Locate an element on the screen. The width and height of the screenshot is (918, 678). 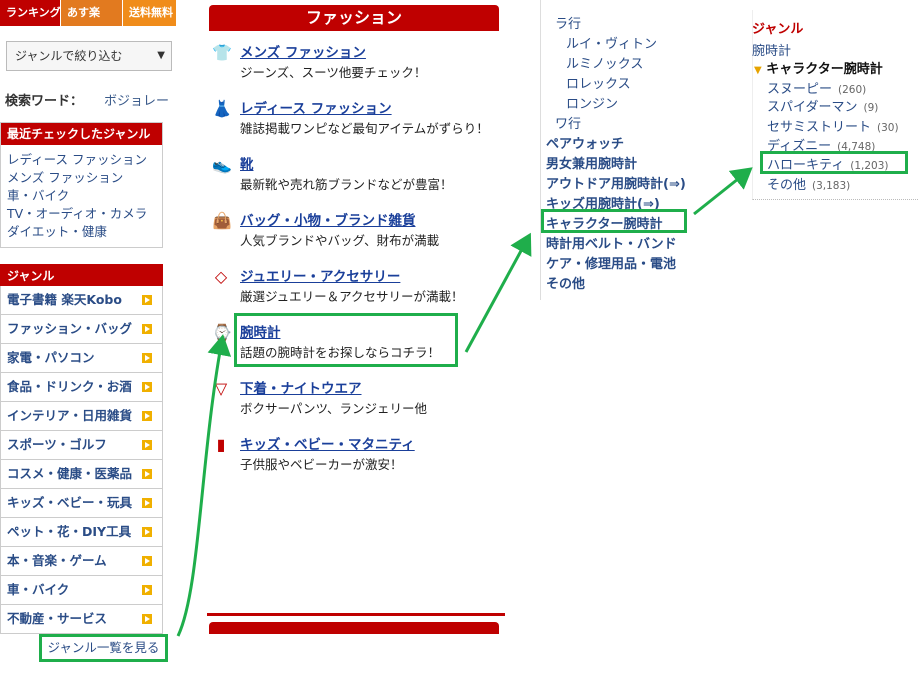
right-child-genre: スパイダーマン (9) is located at coordinates (822, 105).